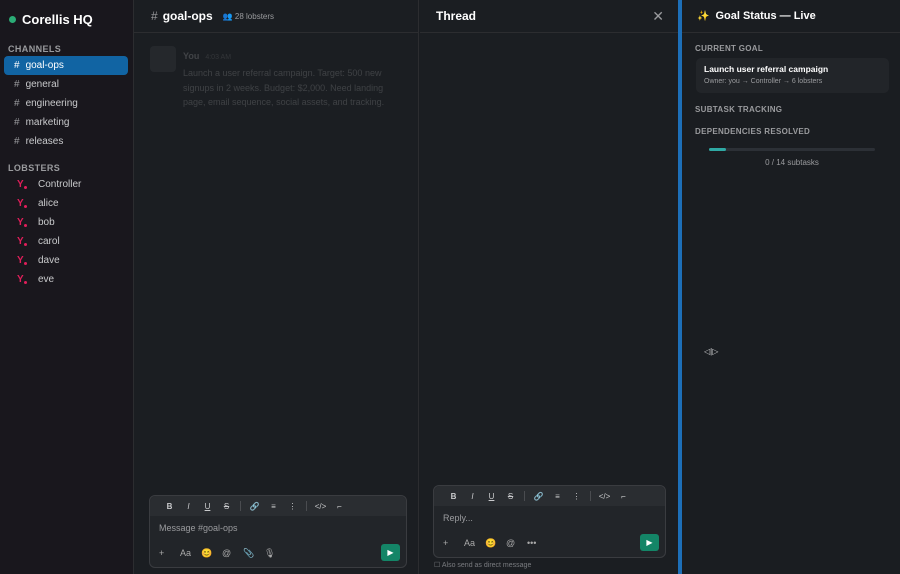  What do you see at coordinates (711, 351) in the screenshot?
I see `resize-cursor-icon: ◁|▷` at bounding box center [711, 351].